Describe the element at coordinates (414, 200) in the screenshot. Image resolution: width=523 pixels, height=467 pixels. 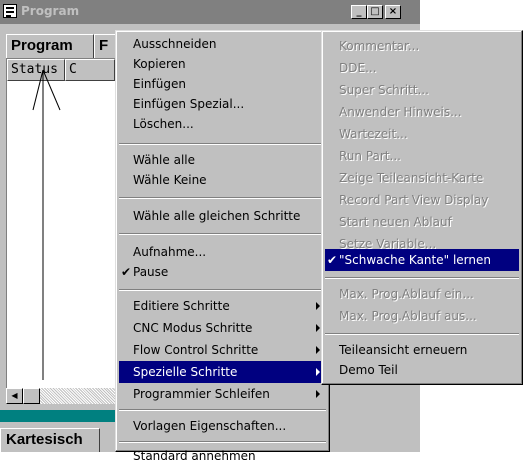
I see `menu-item-label: Record Part View Display` at that location.